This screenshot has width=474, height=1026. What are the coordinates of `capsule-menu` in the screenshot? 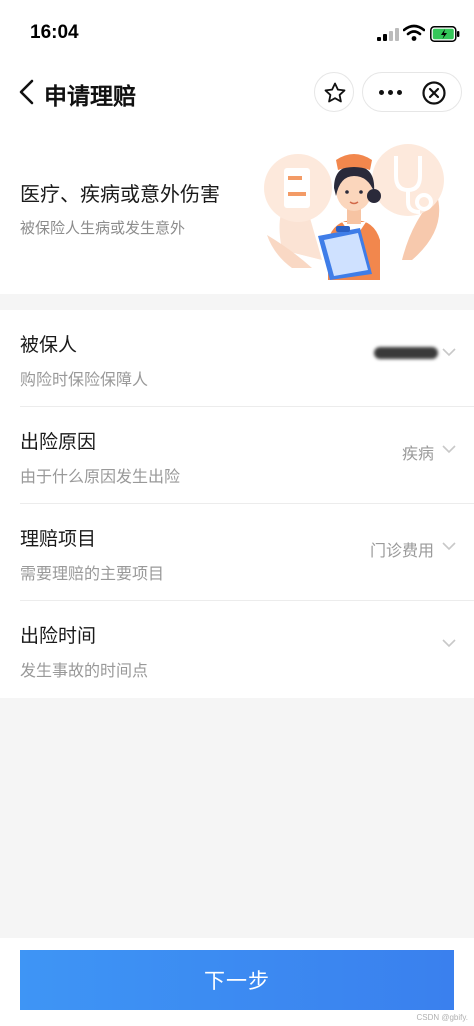 It's located at (412, 92).